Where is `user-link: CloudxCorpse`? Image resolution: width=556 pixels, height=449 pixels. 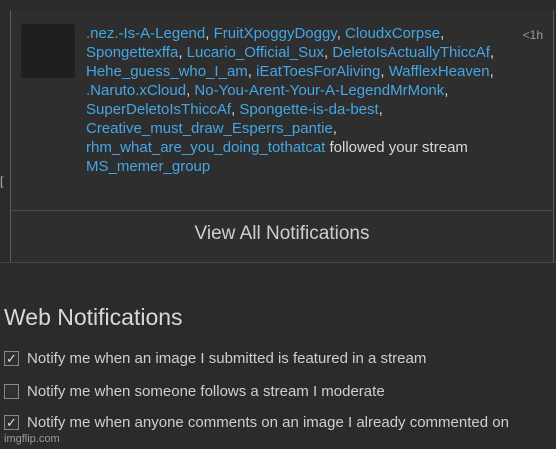
user-link: CloudxCorpse is located at coordinates (392, 33).